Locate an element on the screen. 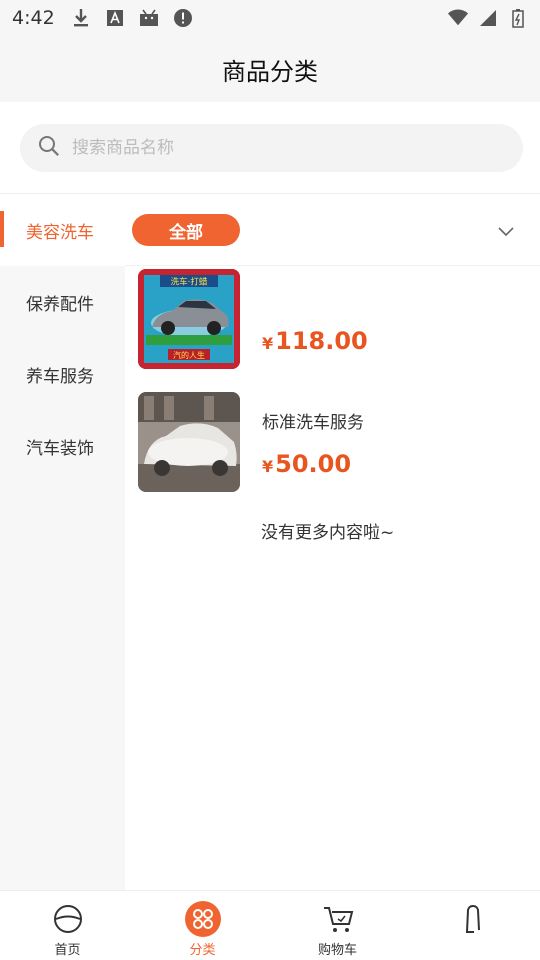  filter-chip-all: 全部 is located at coordinates (186, 230).